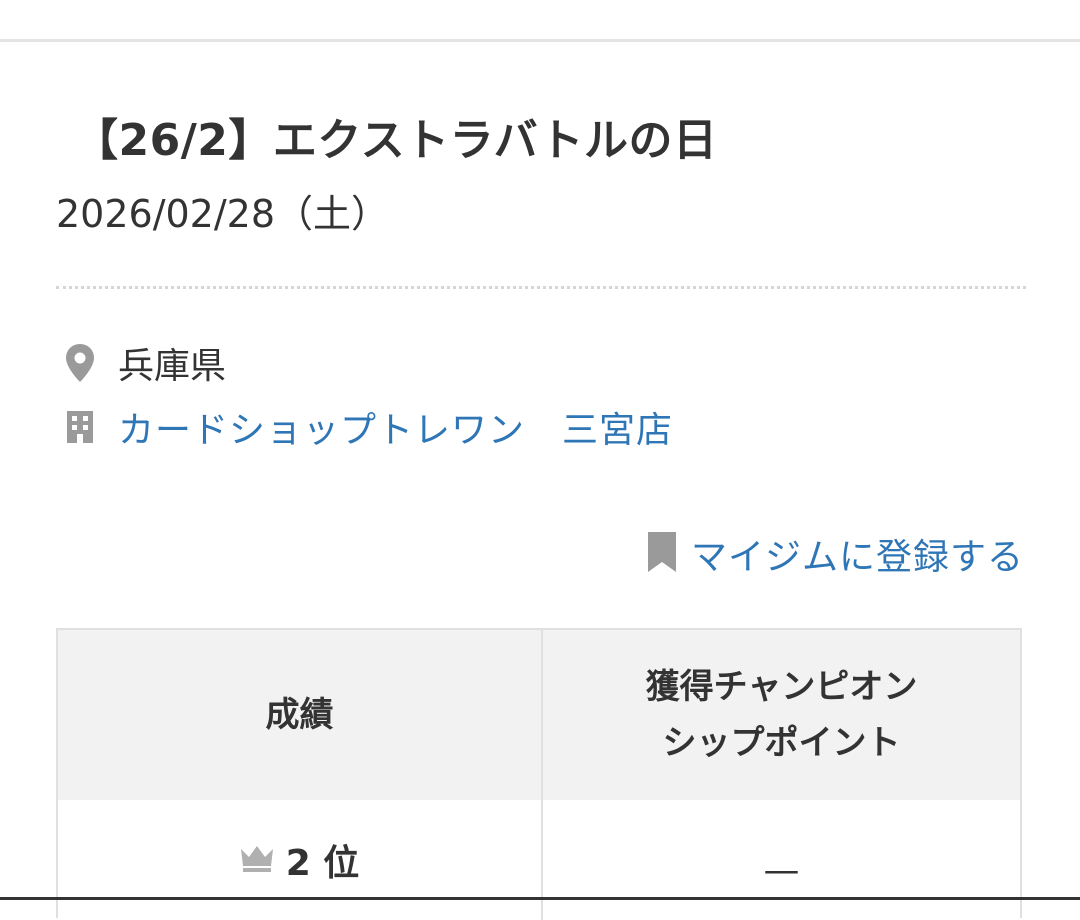 The width and height of the screenshot is (1080, 920). I want to click on points-value: —, so click(781, 870).